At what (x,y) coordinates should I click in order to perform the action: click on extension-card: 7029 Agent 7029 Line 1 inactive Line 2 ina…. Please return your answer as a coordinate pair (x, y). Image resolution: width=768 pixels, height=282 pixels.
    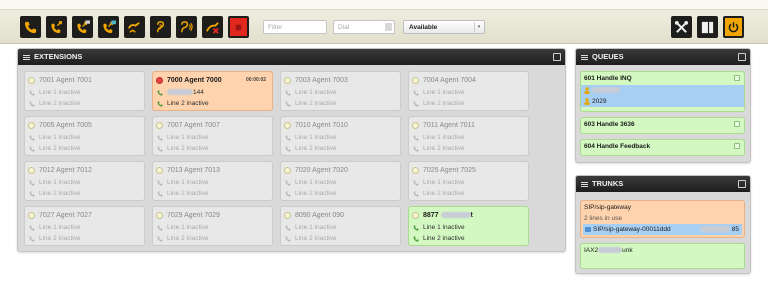
    Looking at the image, I should click on (212, 226).